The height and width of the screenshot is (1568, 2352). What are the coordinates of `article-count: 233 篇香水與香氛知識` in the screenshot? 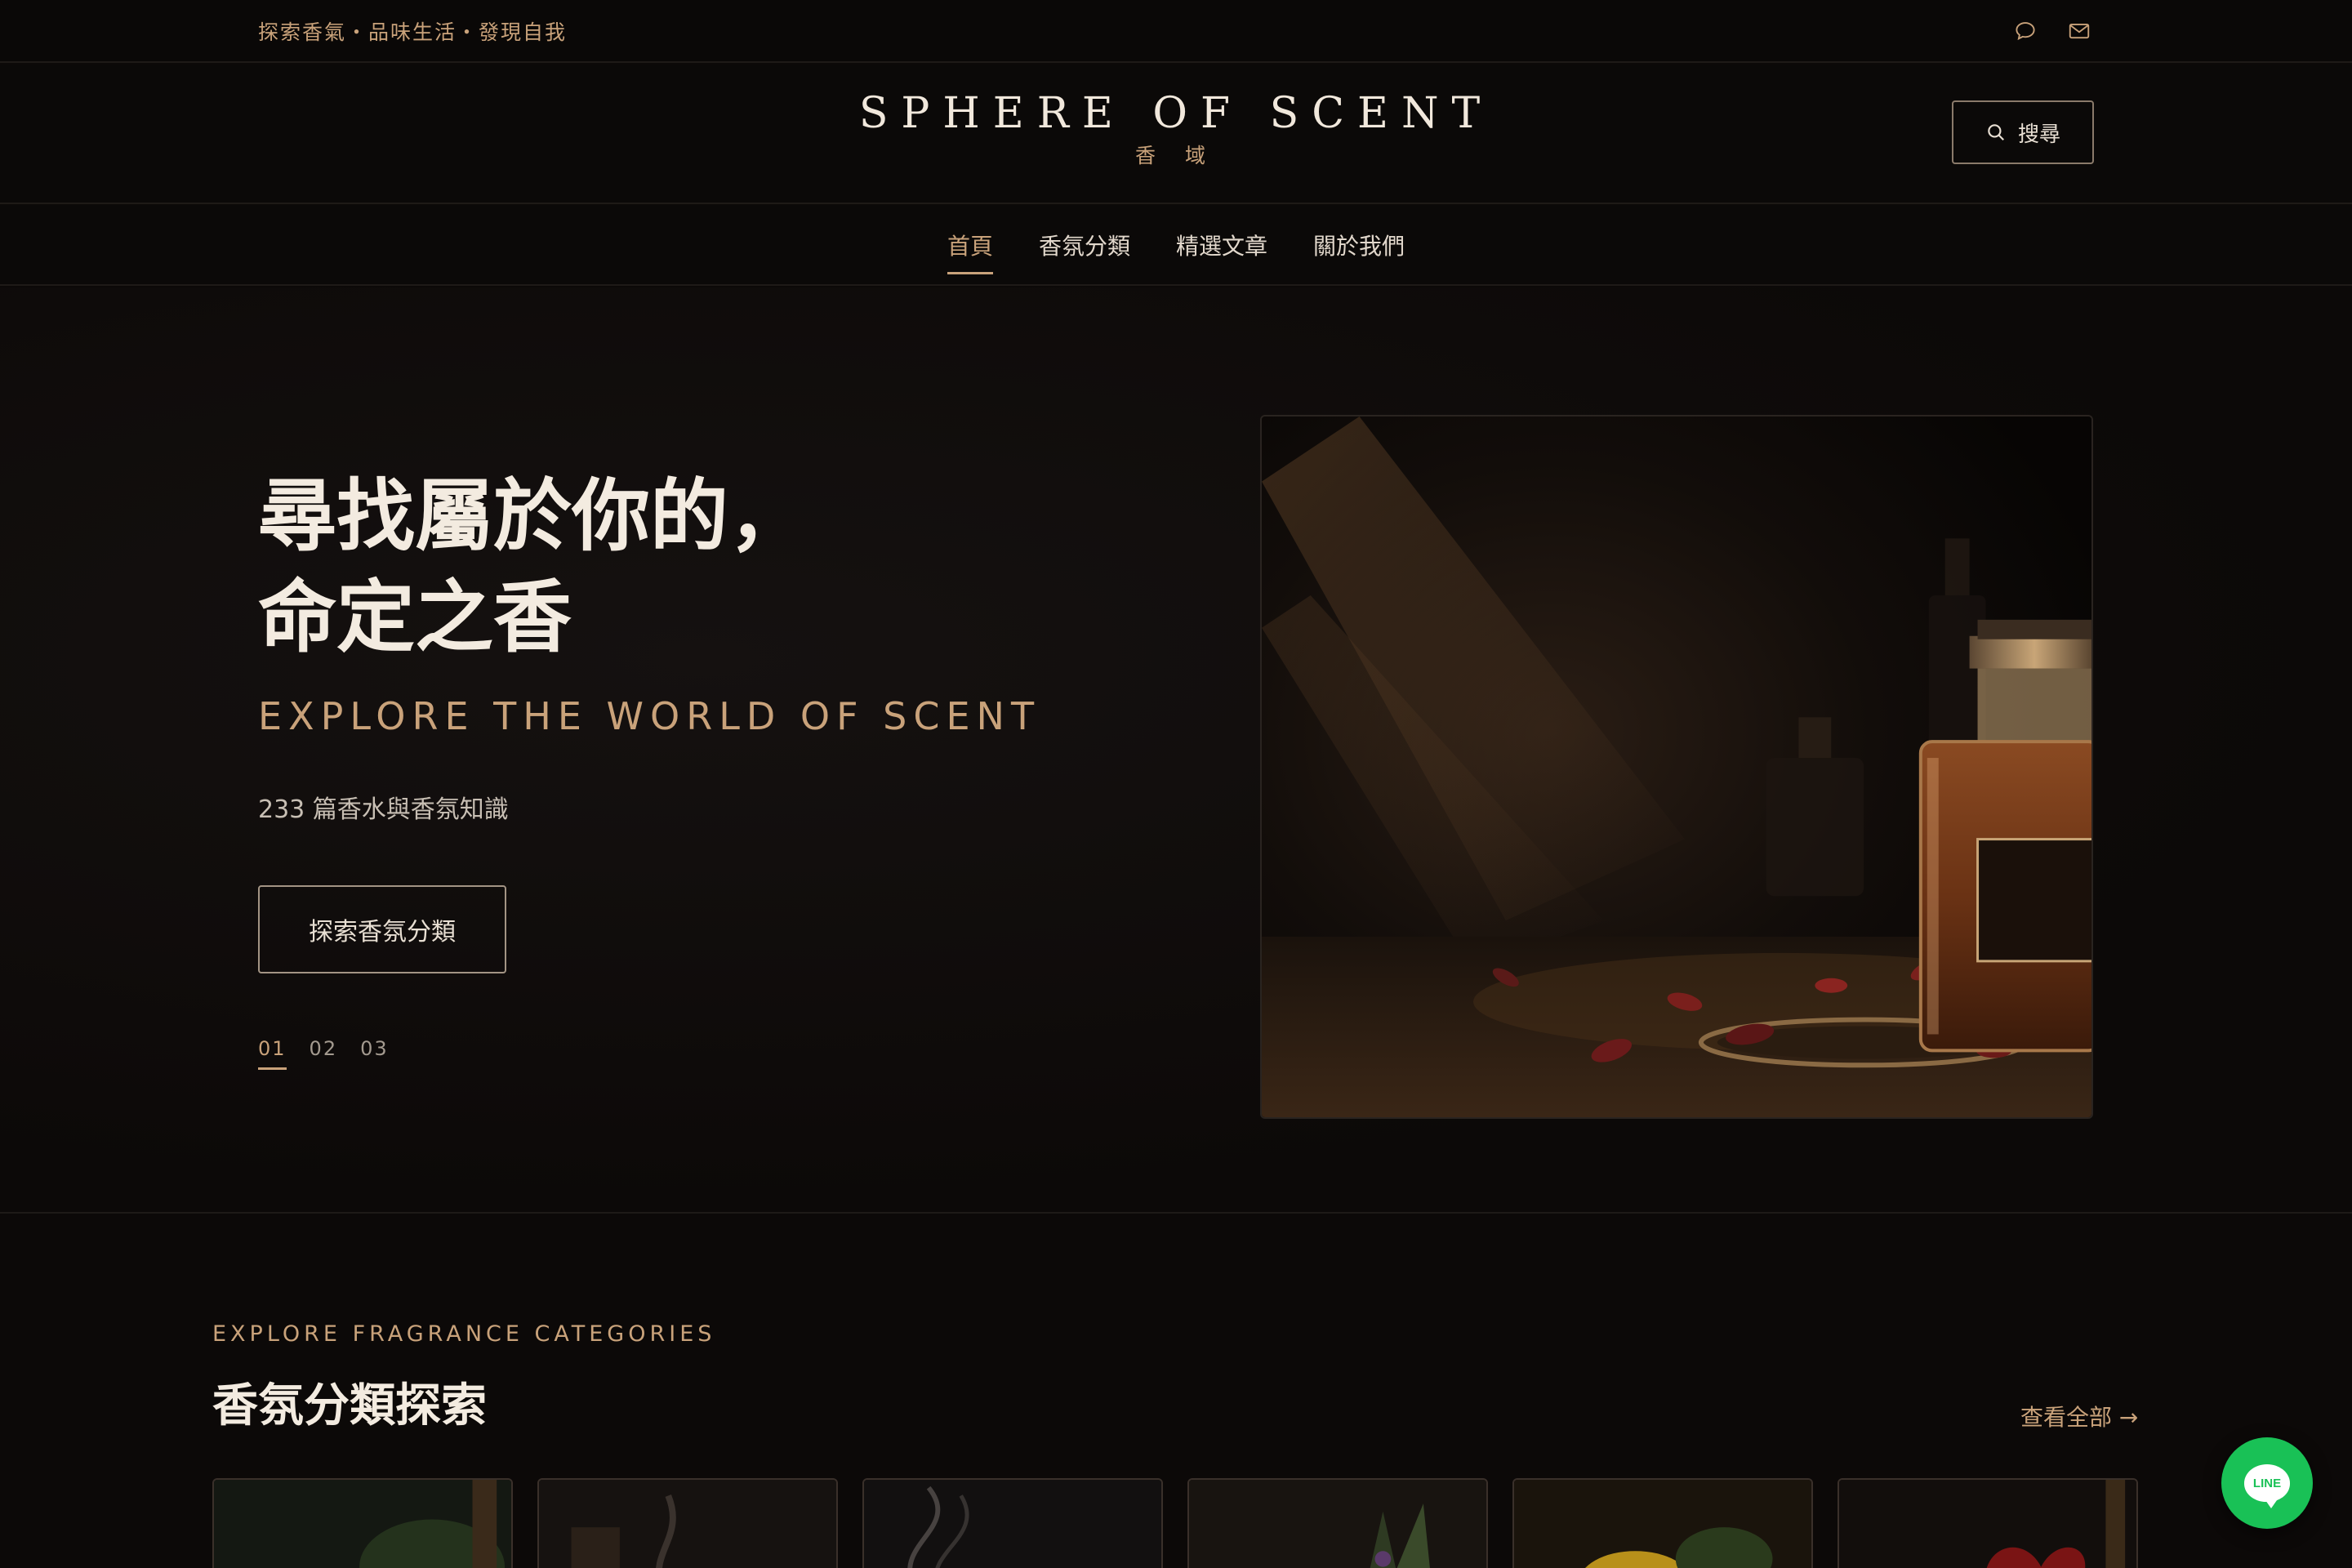 It's located at (383, 809).